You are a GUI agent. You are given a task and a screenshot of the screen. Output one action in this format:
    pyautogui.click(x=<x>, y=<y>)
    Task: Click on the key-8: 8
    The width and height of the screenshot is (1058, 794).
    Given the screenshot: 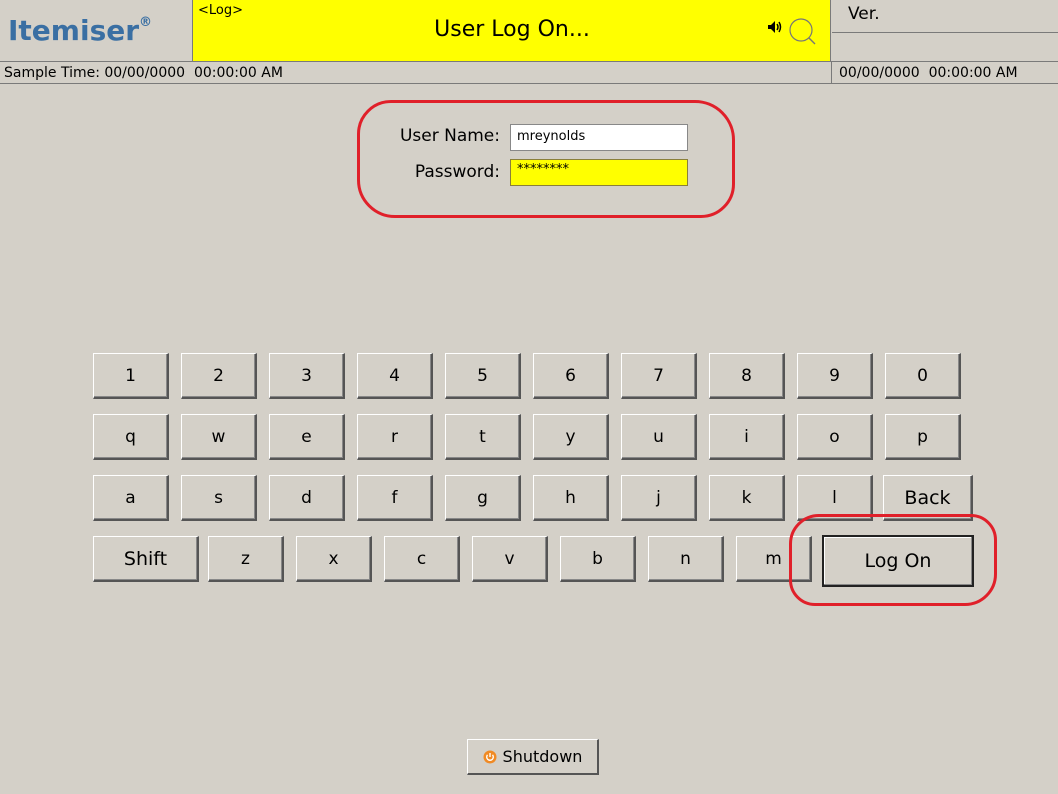 What is the action you would take?
    pyautogui.click(x=747, y=376)
    